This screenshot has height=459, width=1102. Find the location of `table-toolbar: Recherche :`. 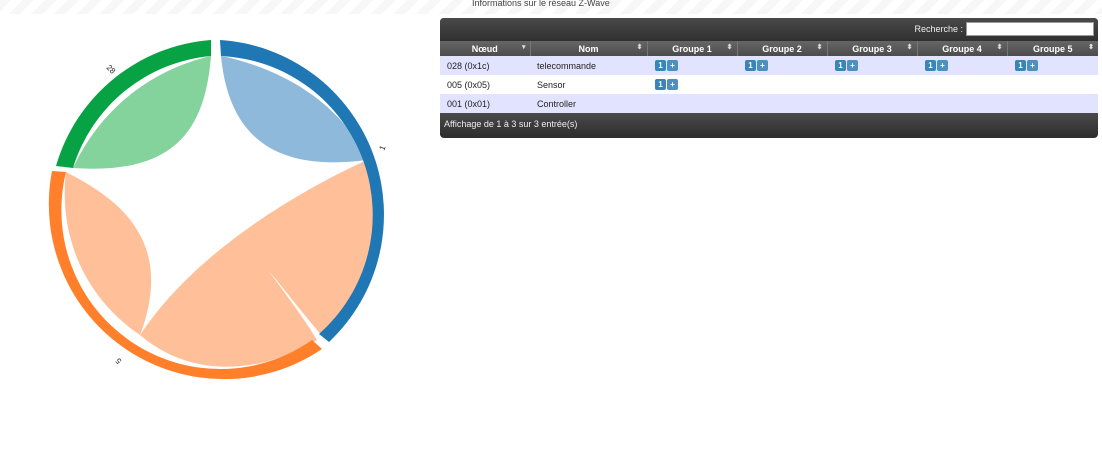

table-toolbar: Recherche : is located at coordinates (769, 29).